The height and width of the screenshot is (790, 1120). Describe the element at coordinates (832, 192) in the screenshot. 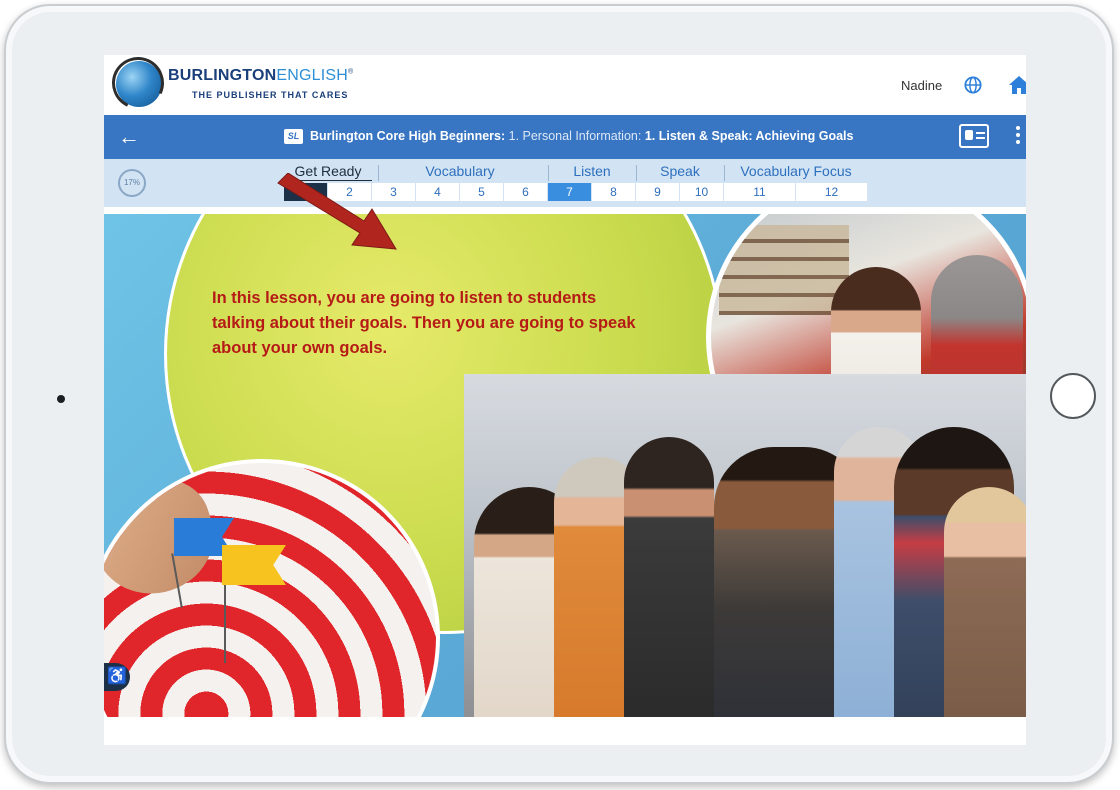

I see `step-12: 12` at that location.